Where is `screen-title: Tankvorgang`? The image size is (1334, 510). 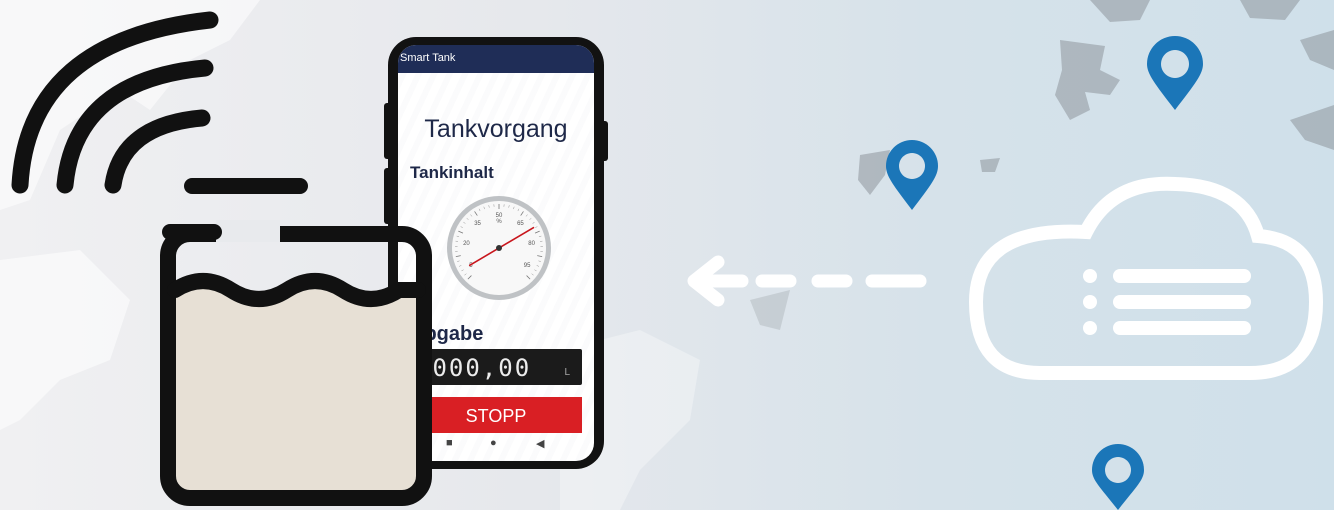
screen-title: Tankvorgang is located at coordinates (496, 129).